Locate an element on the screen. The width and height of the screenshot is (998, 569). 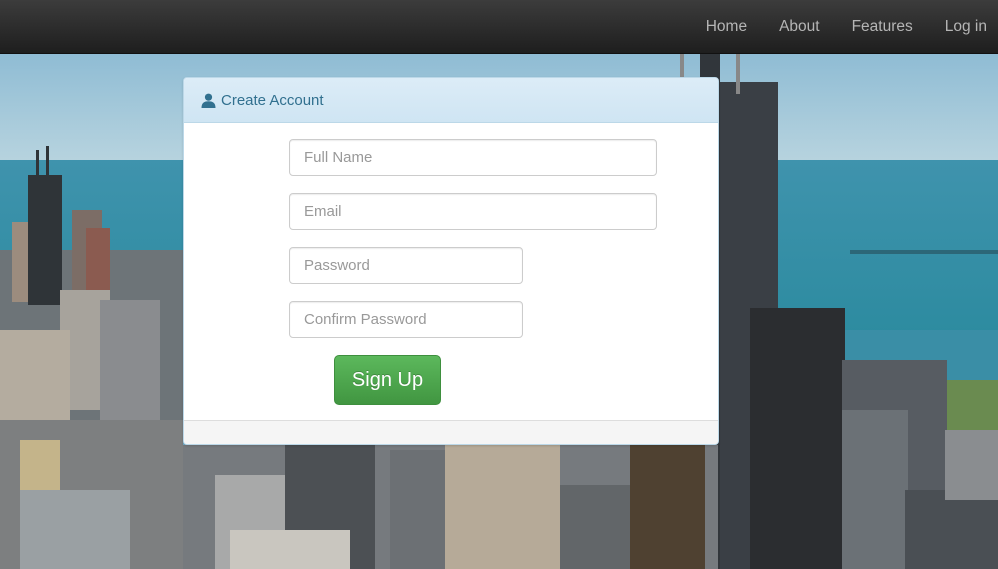
full-name-input is located at coordinates (473, 157).